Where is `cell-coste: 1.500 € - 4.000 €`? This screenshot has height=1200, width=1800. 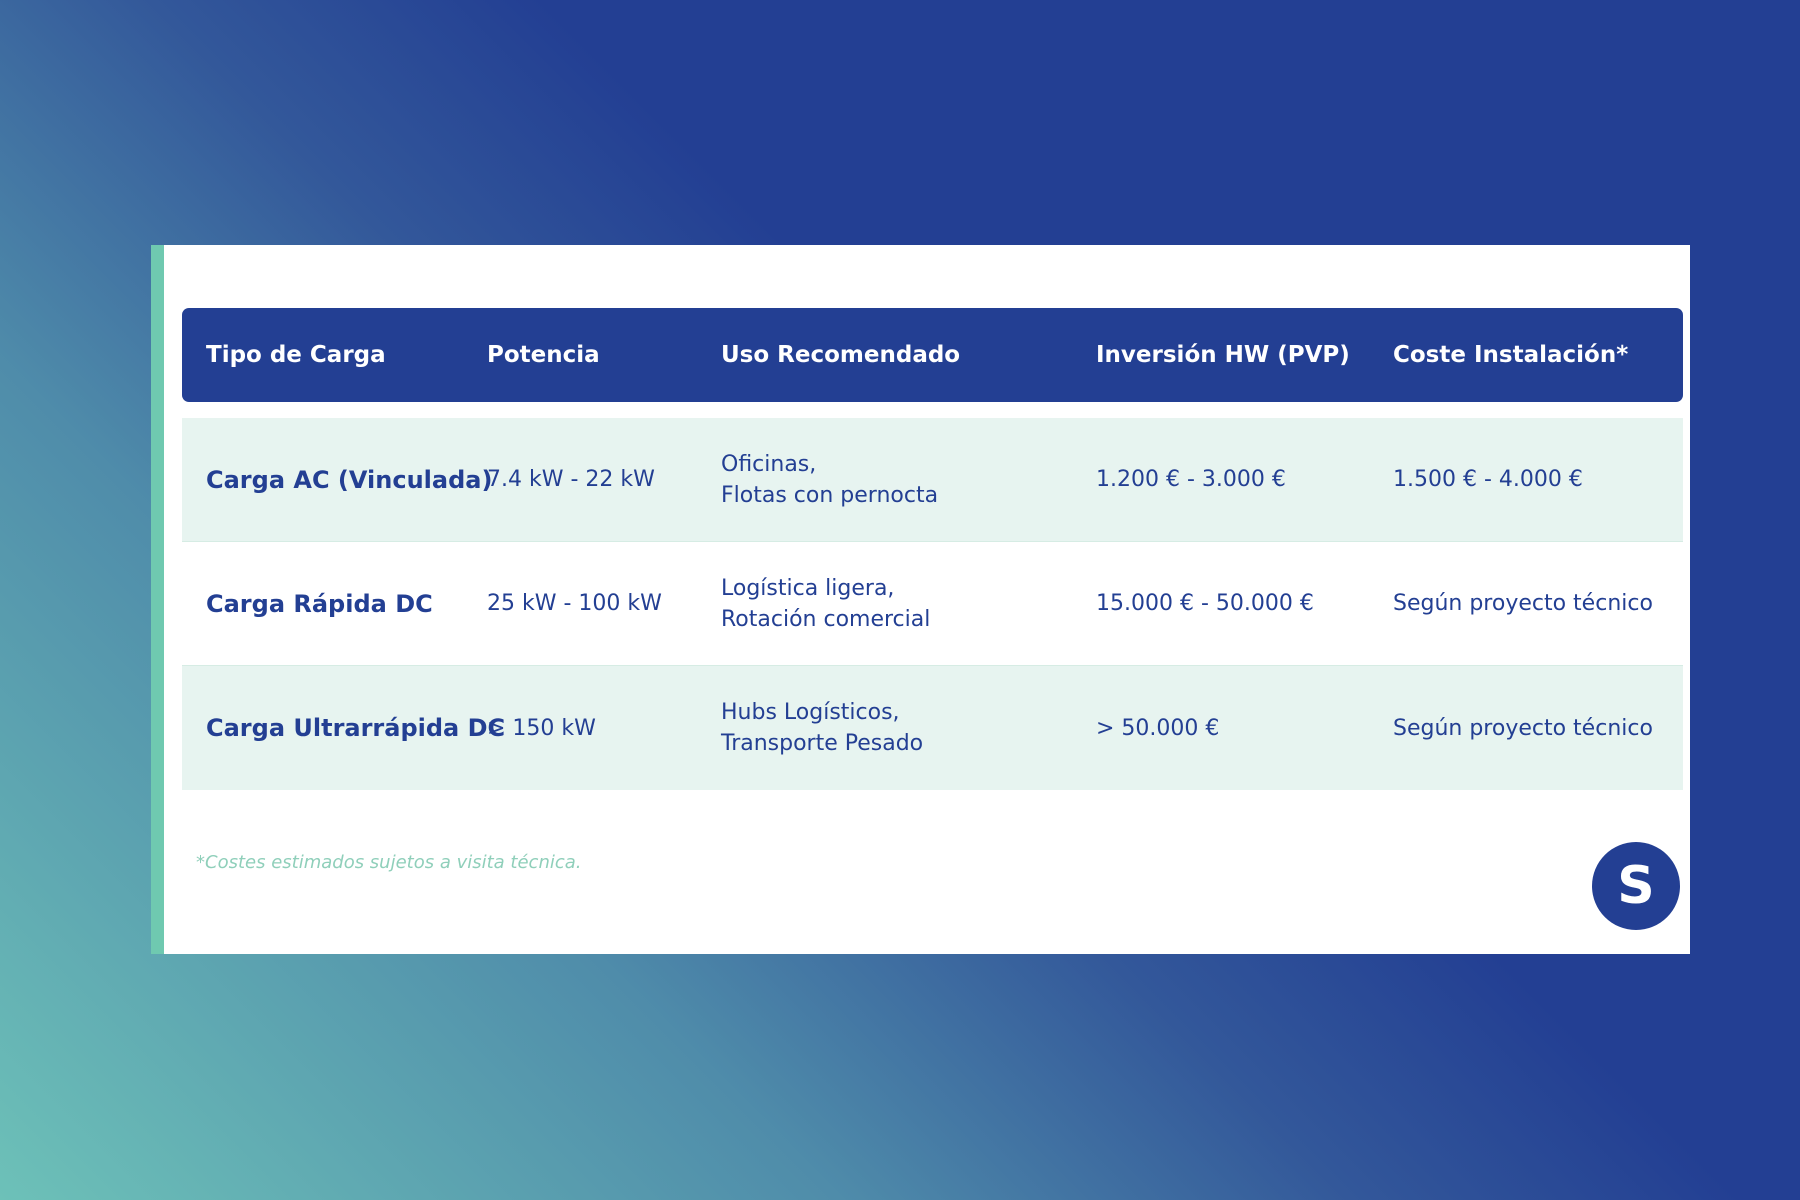 cell-coste: 1.500 € - 4.000 € is located at coordinates (1488, 479).